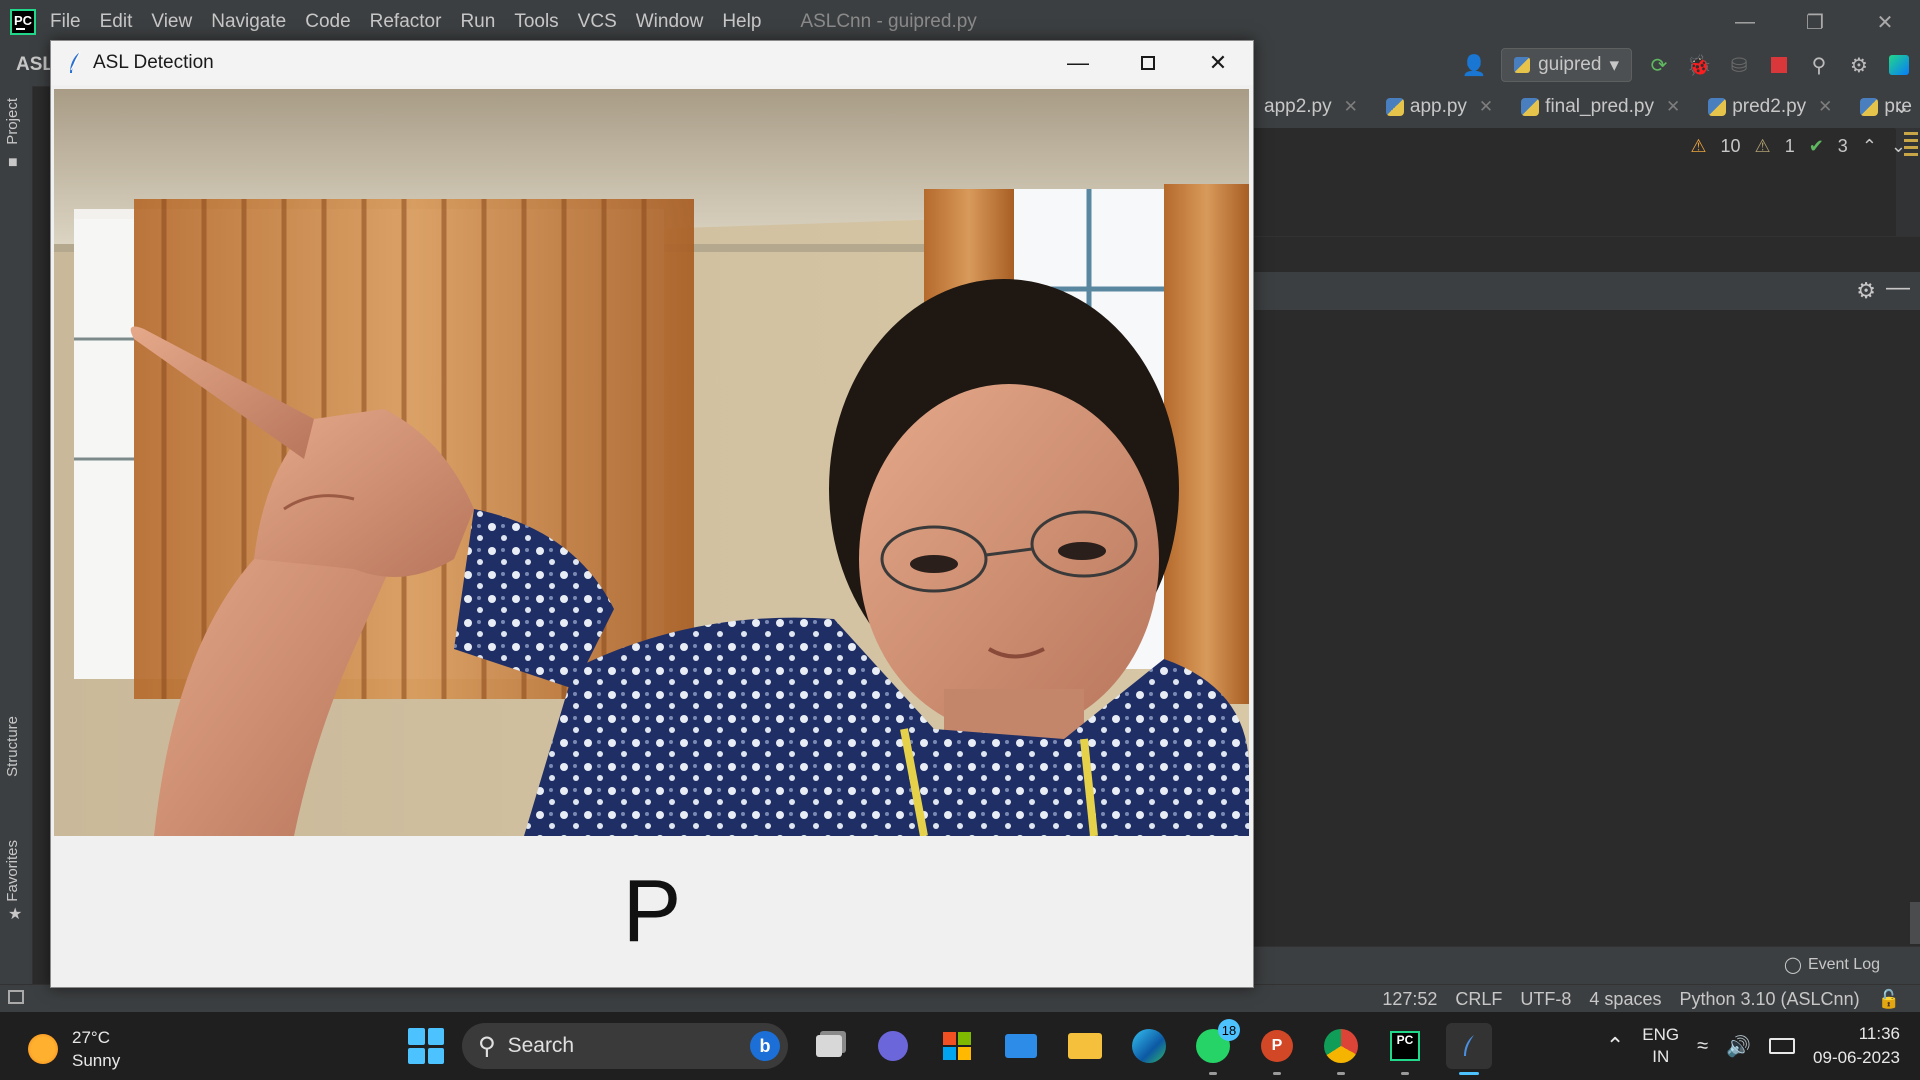  What do you see at coordinates (1522, 65) in the screenshot?
I see `python-icon` at bounding box center [1522, 65].